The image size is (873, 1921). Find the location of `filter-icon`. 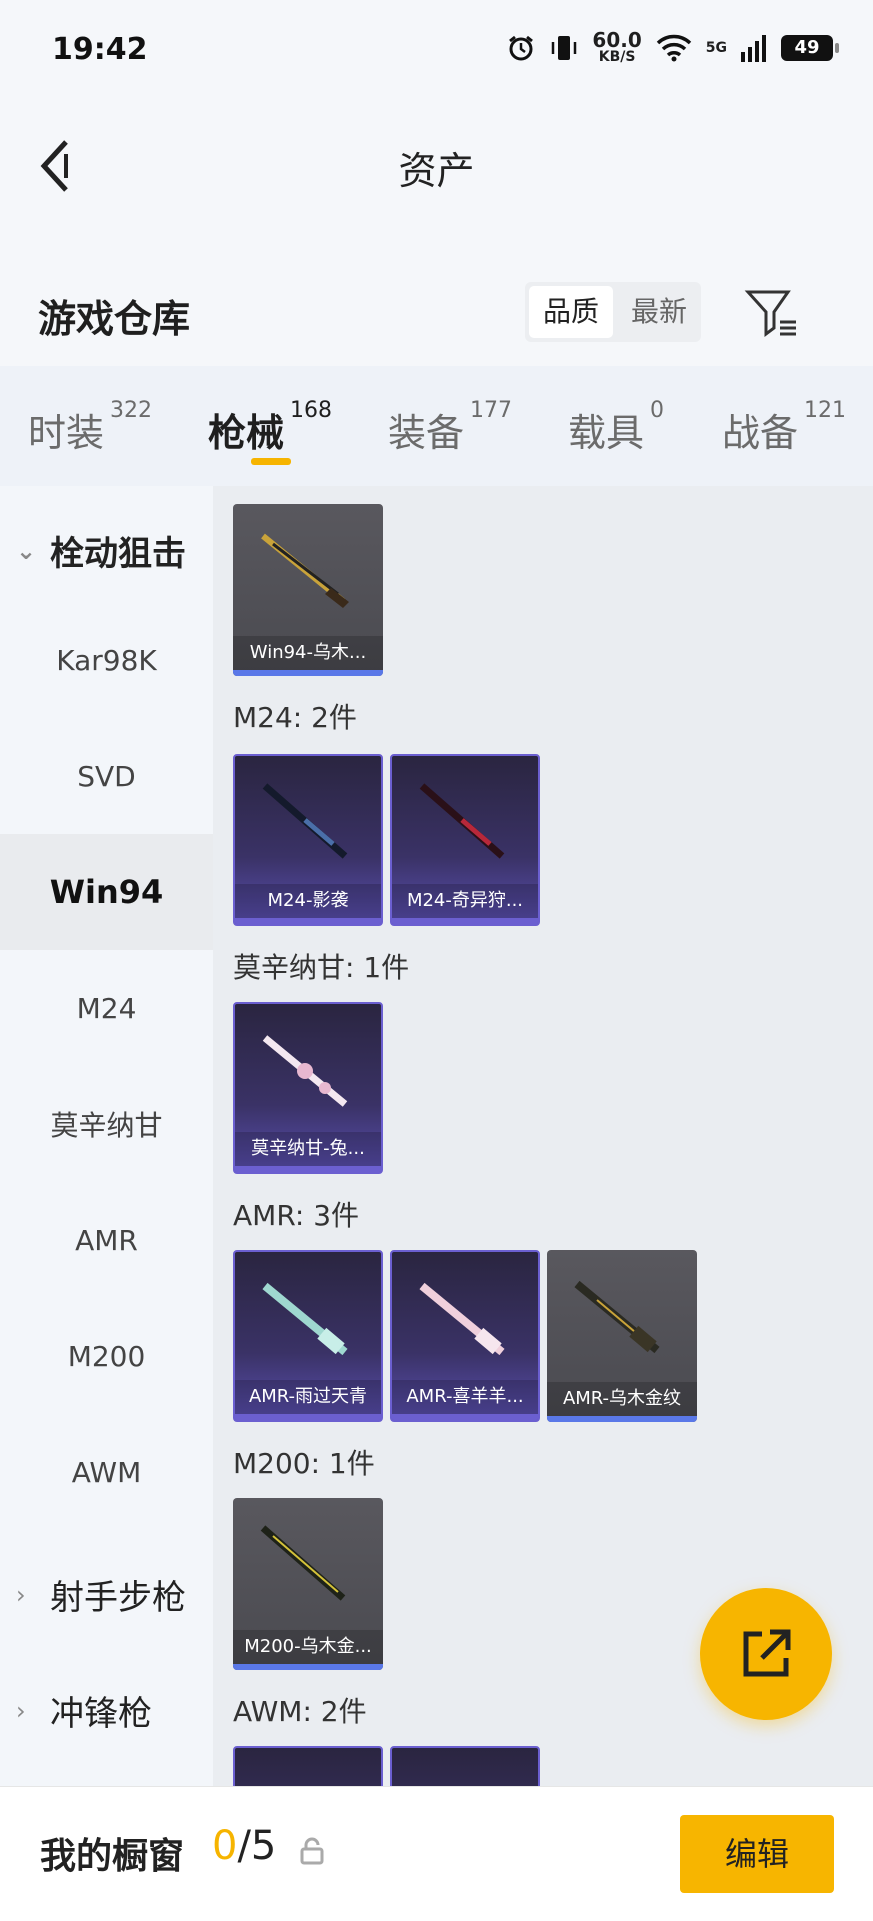

filter-icon is located at coordinates (772, 314).